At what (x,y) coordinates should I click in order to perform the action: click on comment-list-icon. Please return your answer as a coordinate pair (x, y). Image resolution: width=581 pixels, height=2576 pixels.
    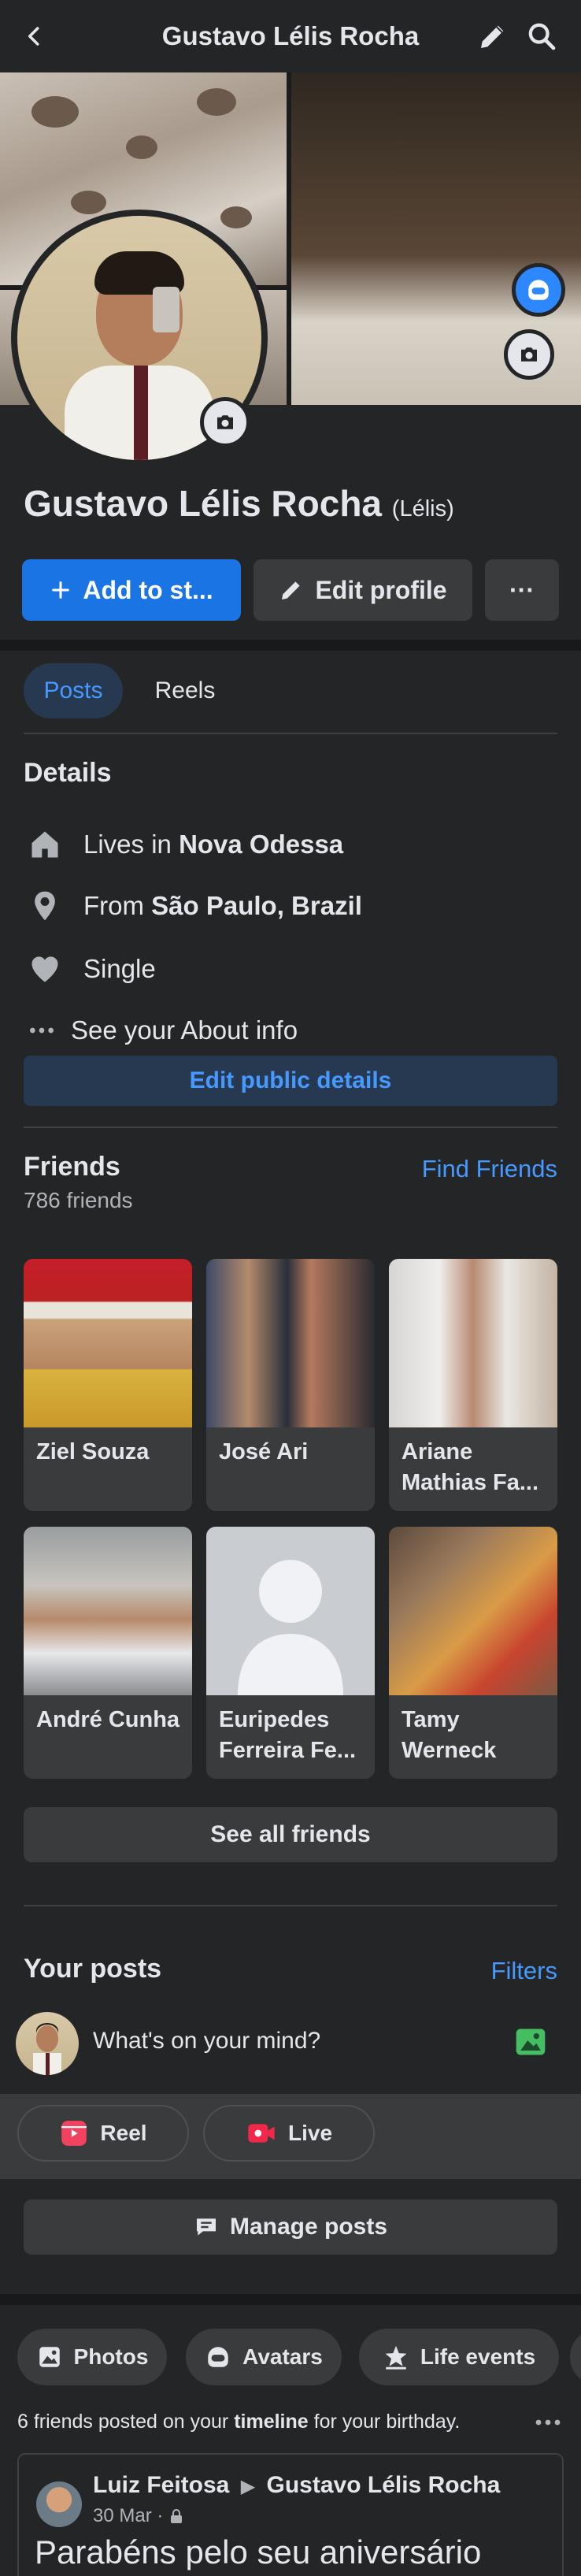
    Looking at the image, I should click on (206, 2227).